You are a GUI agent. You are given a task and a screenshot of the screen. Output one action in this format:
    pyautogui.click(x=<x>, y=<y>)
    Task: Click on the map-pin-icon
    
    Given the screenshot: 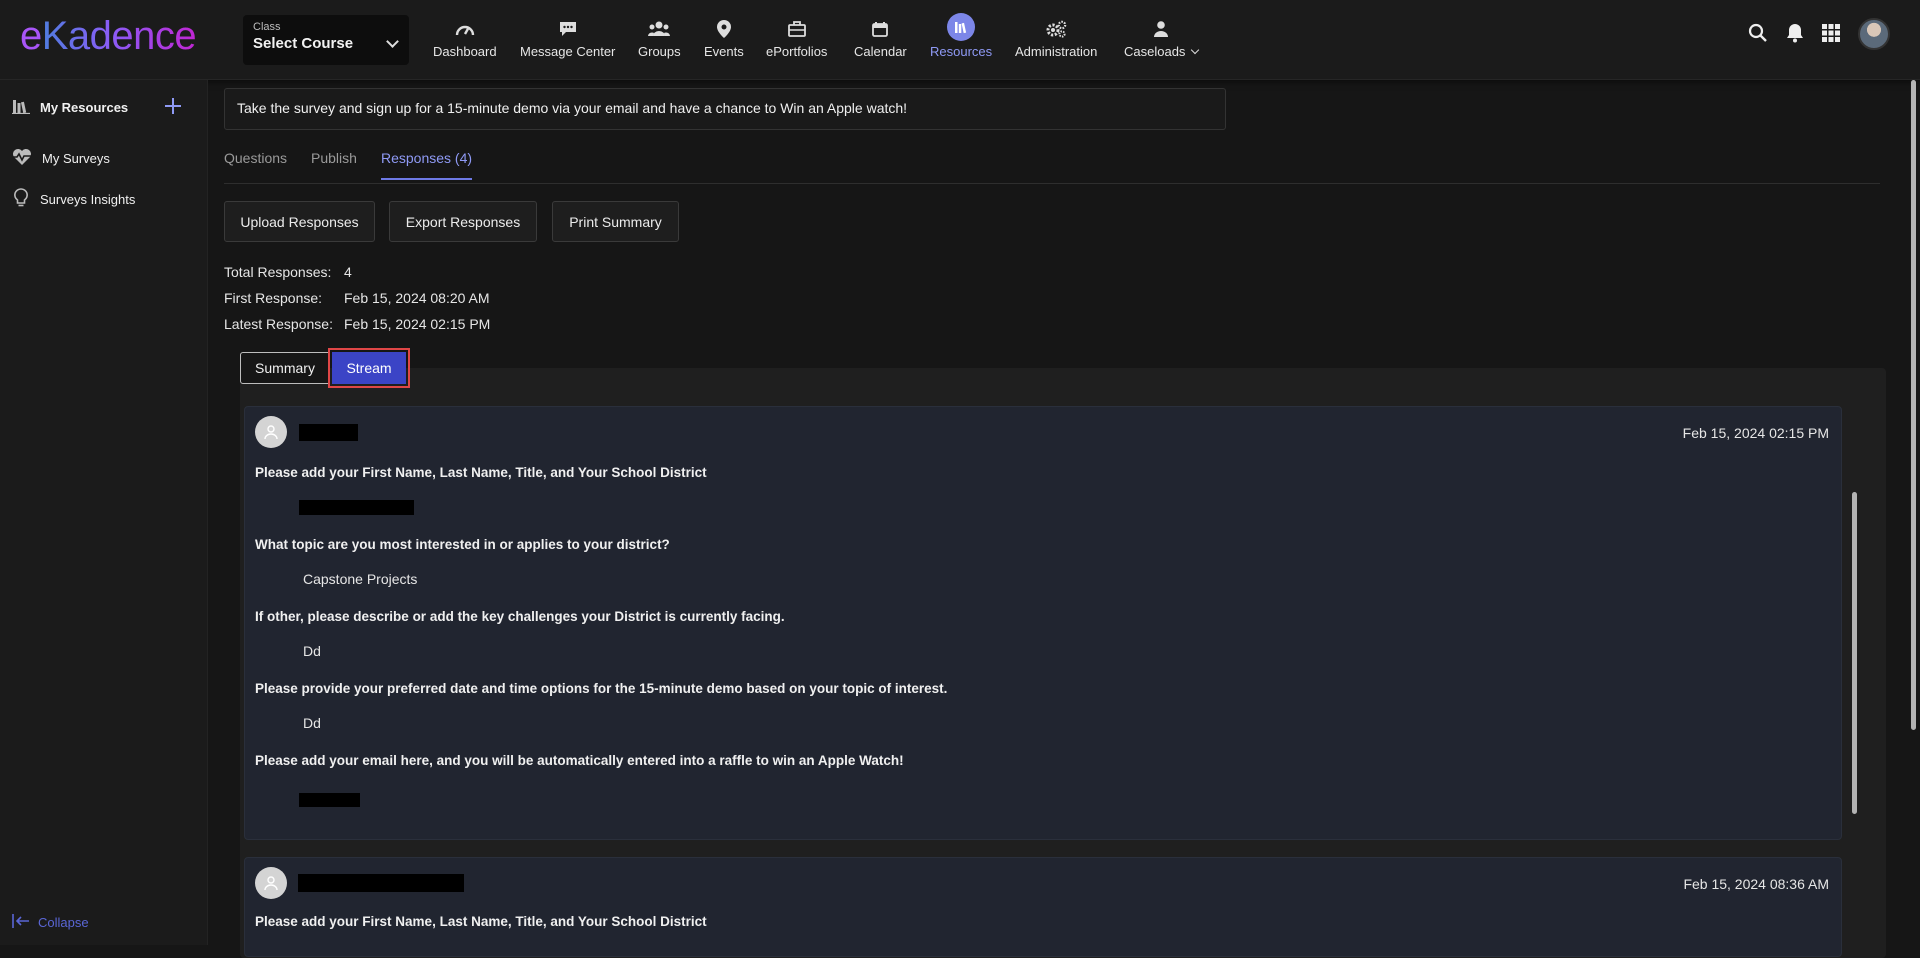 What is the action you would take?
    pyautogui.click(x=723, y=29)
    